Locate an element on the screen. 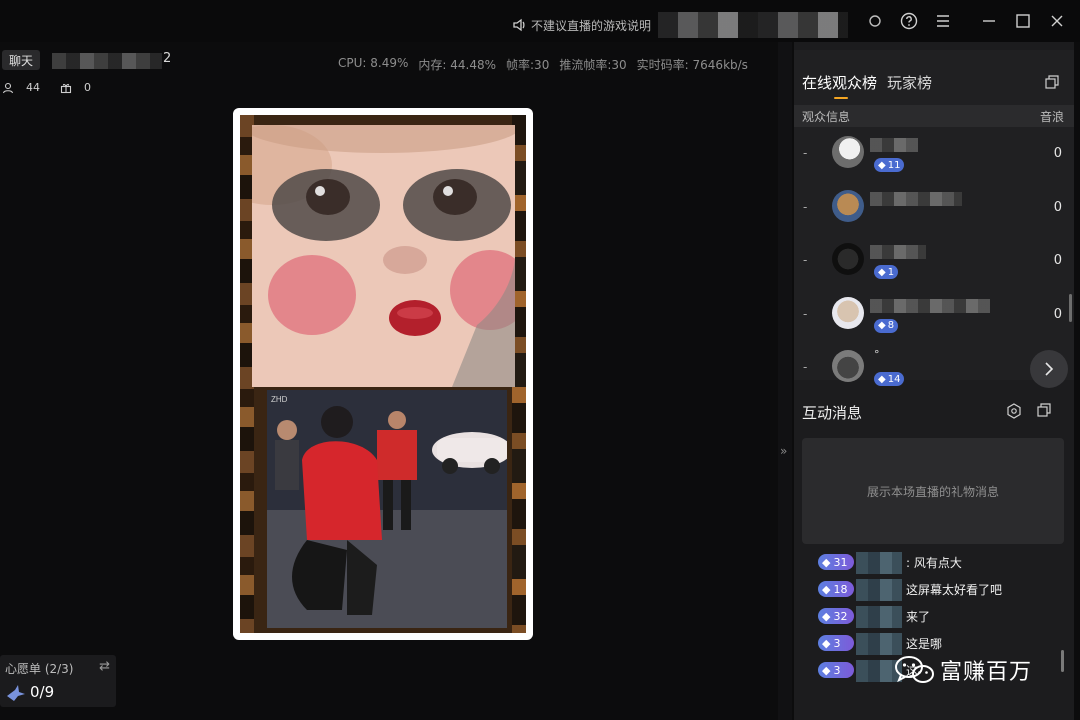 Image resolution: width=1080 pixels, height=720 pixels. gift-icon is located at coordinates (66, 88).